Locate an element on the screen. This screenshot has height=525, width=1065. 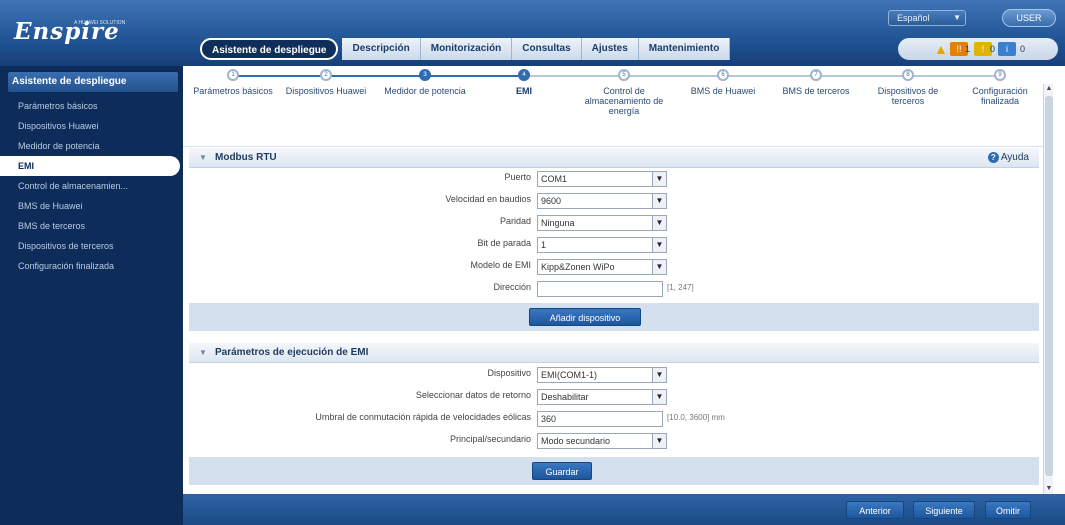
row-port: Puerto COM1 ▼ is located at coordinates (614, 179).